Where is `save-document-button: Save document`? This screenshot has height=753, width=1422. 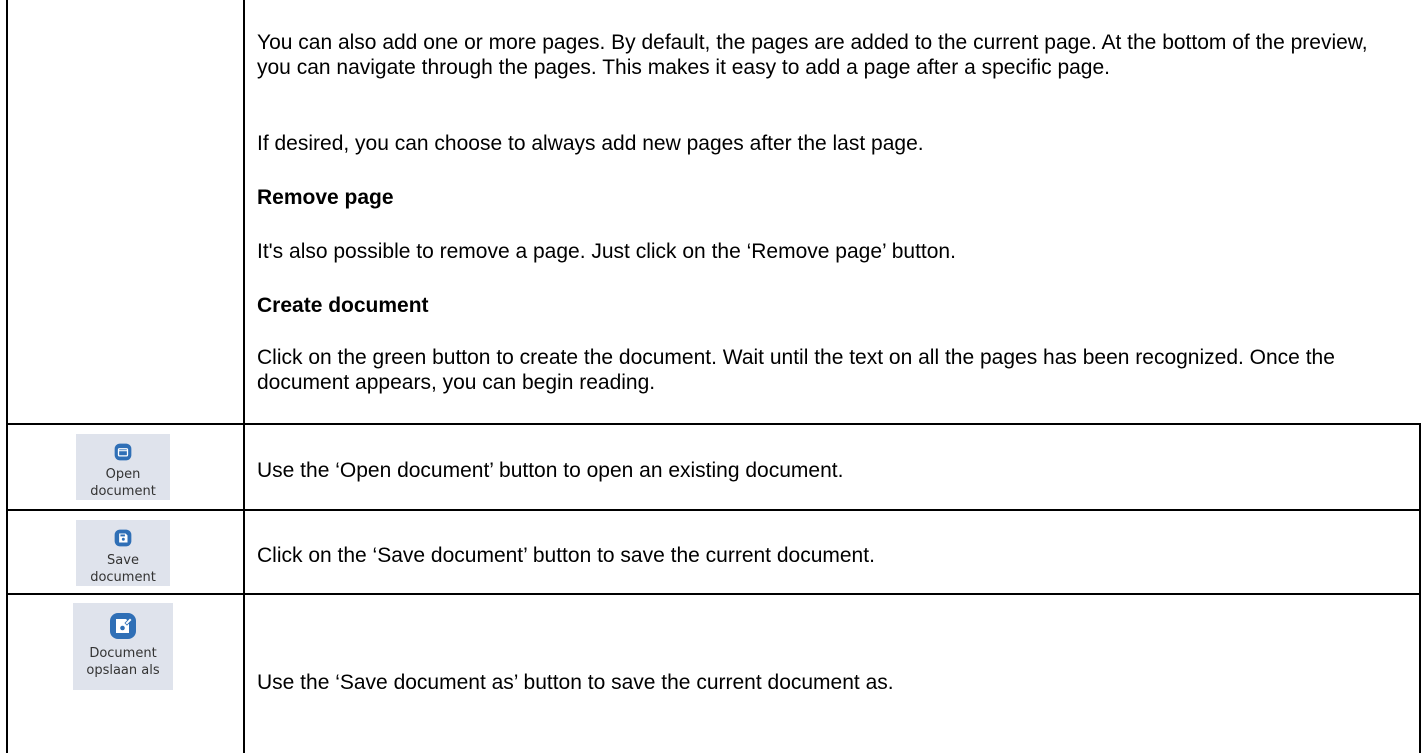 save-document-button: Save document is located at coordinates (123, 553).